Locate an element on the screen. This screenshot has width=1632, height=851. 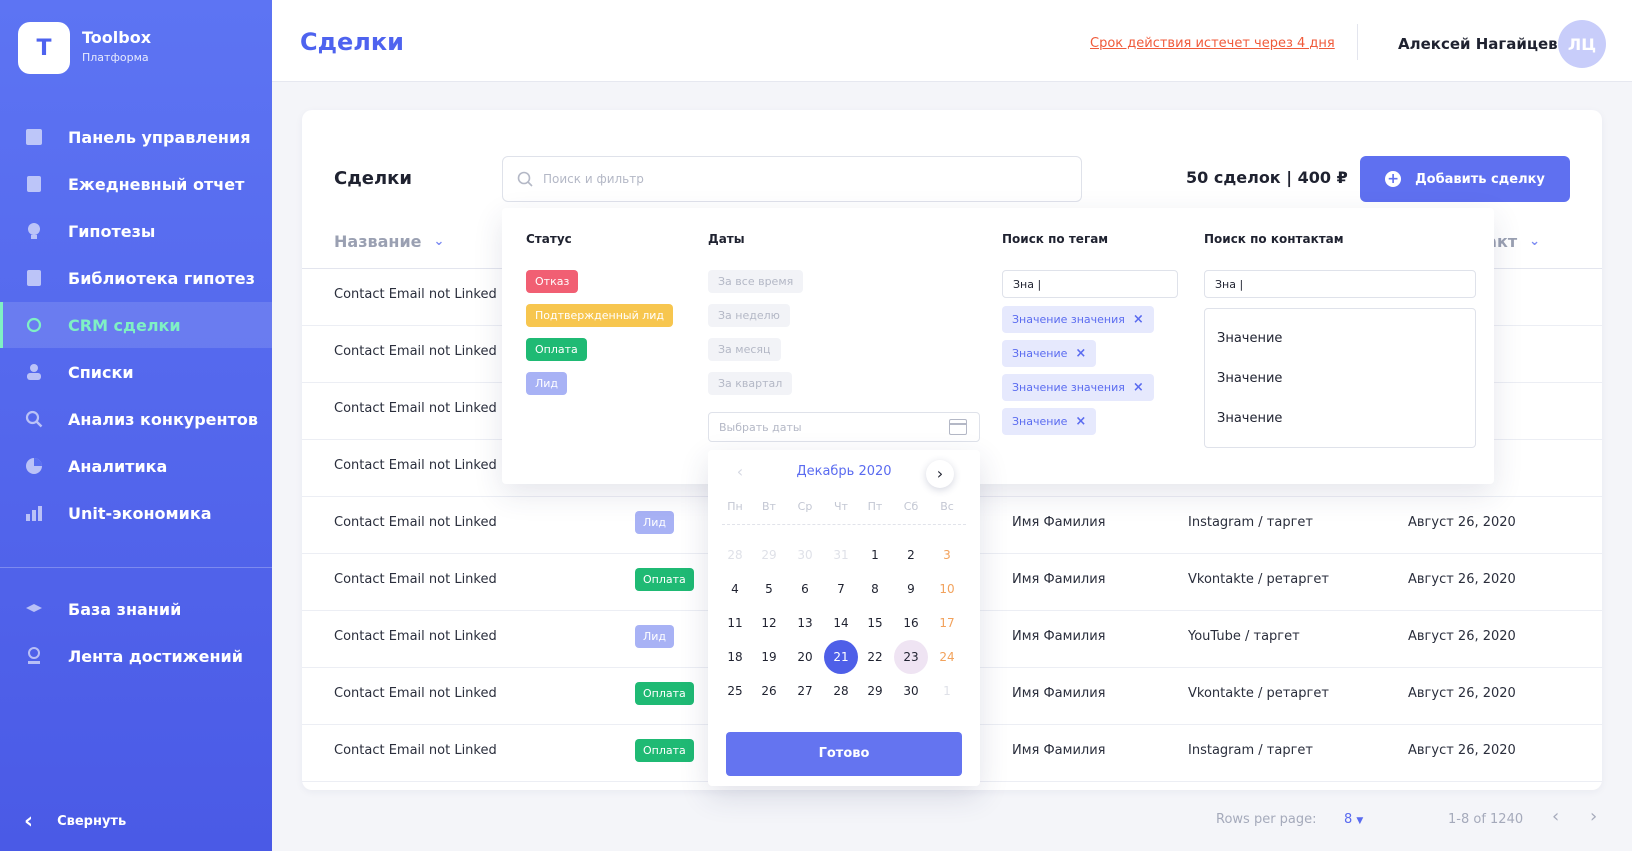
sidebar-item-achievements: Лента достижений is located at coordinates (136, 656).